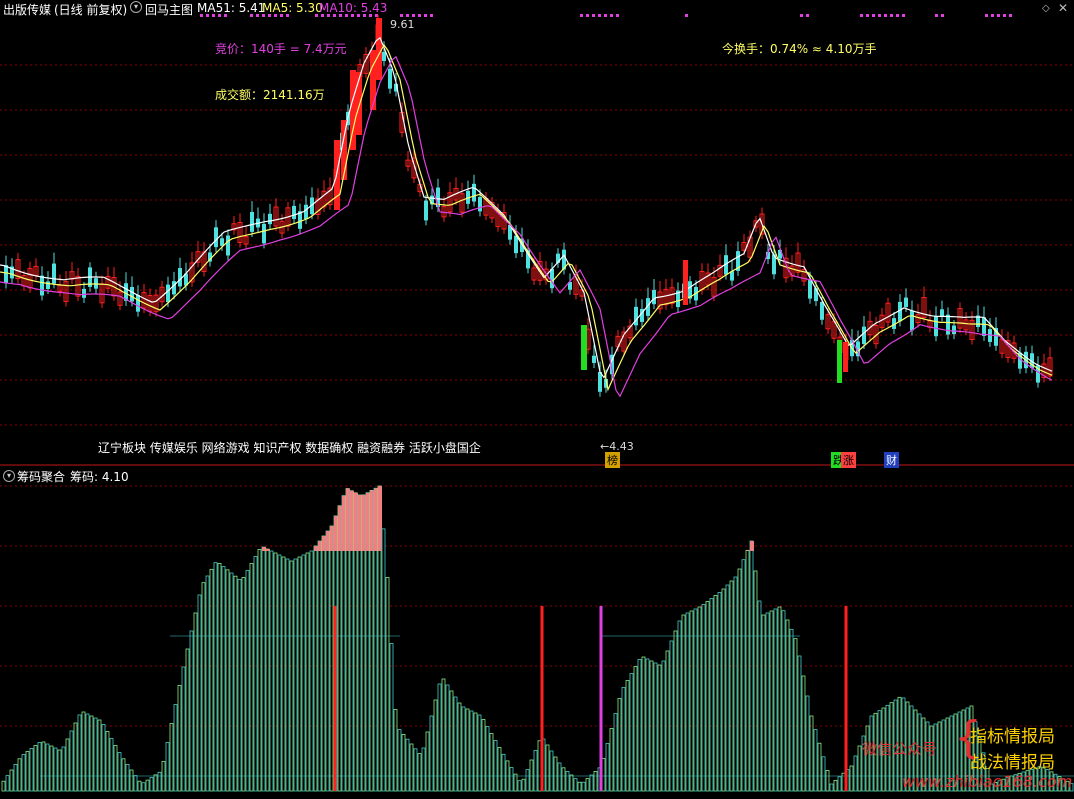 The height and width of the screenshot is (799, 1074). What do you see at coordinates (900, 749) in the screenshot?
I see `watermark-wechat: 微信公众号` at bounding box center [900, 749].